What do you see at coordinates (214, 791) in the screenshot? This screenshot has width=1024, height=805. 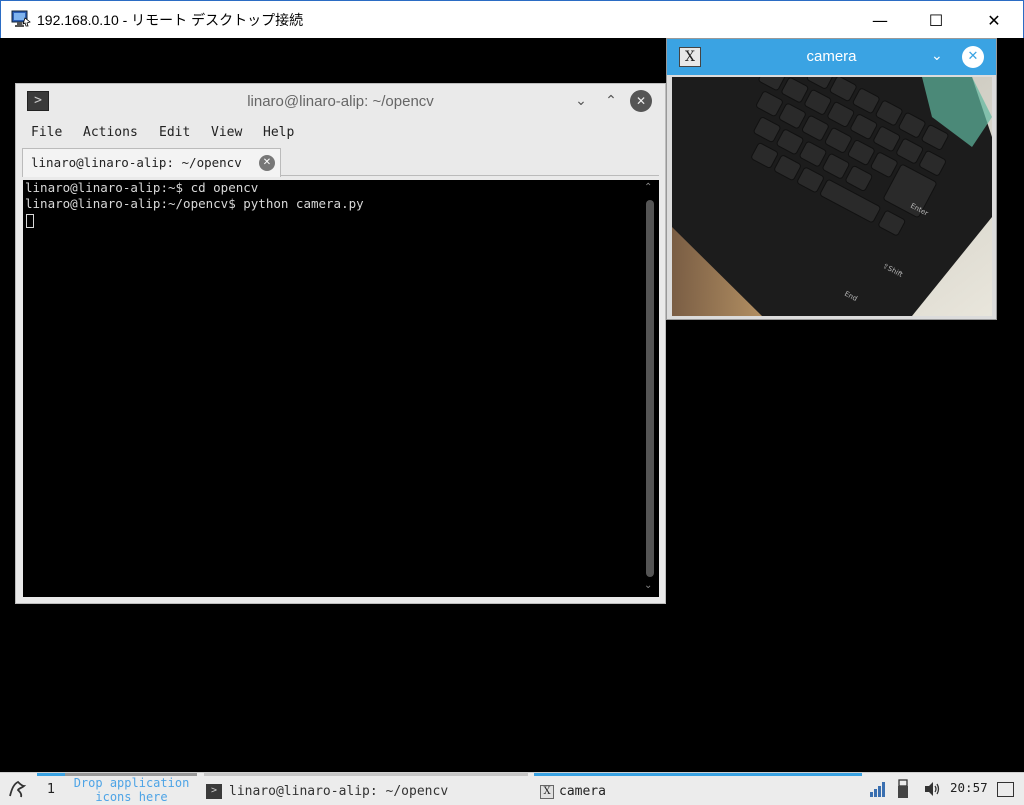 I see `terminal-icon: >` at bounding box center [214, 791].